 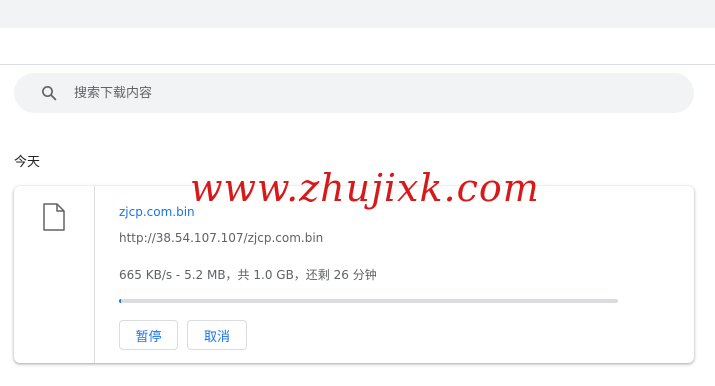 I want to click on download-progress-bar, so click(x=368, y=301).